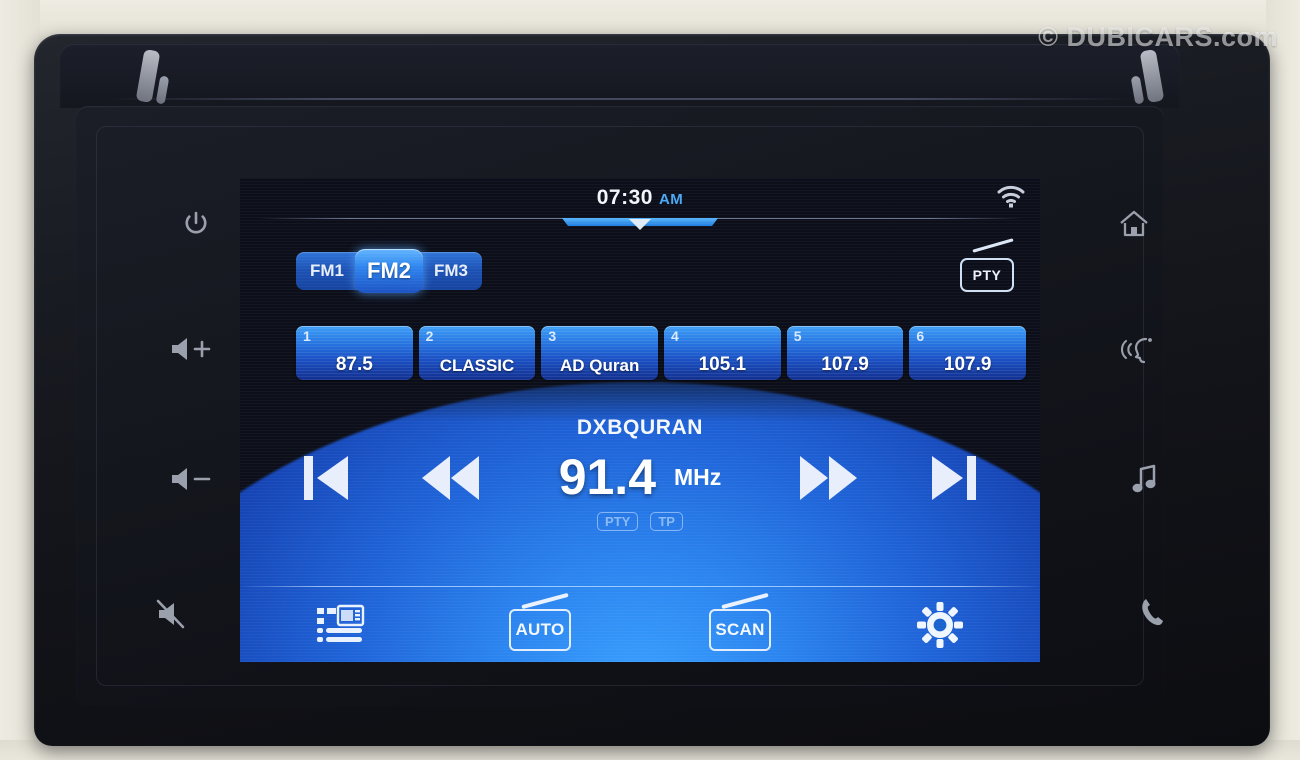 The width and height of the screenshot is (1300, 760). I want to click on skip-previous-button, so click(326, 480).